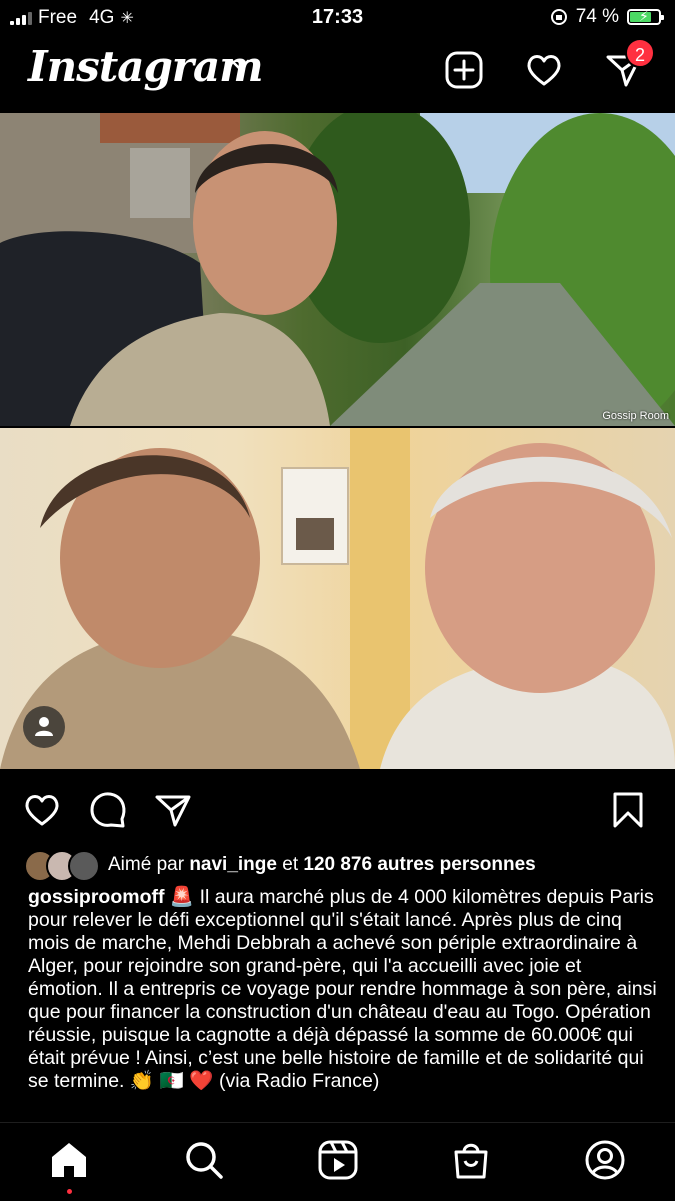  I want to click on active-tab-indicator, so click(69, 1191).